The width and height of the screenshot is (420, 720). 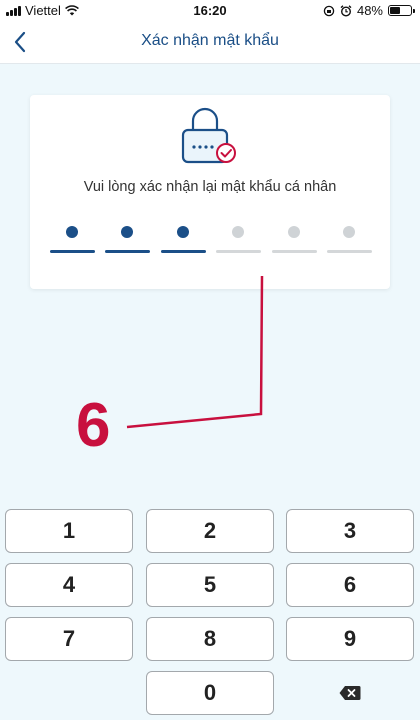 What do you see at coordinates (210, 187) in the screenshot?
I see `pin-prompt: Vui lòng xác nhận lại mật khẩu cá nhân` at bounding box center [210, 187].